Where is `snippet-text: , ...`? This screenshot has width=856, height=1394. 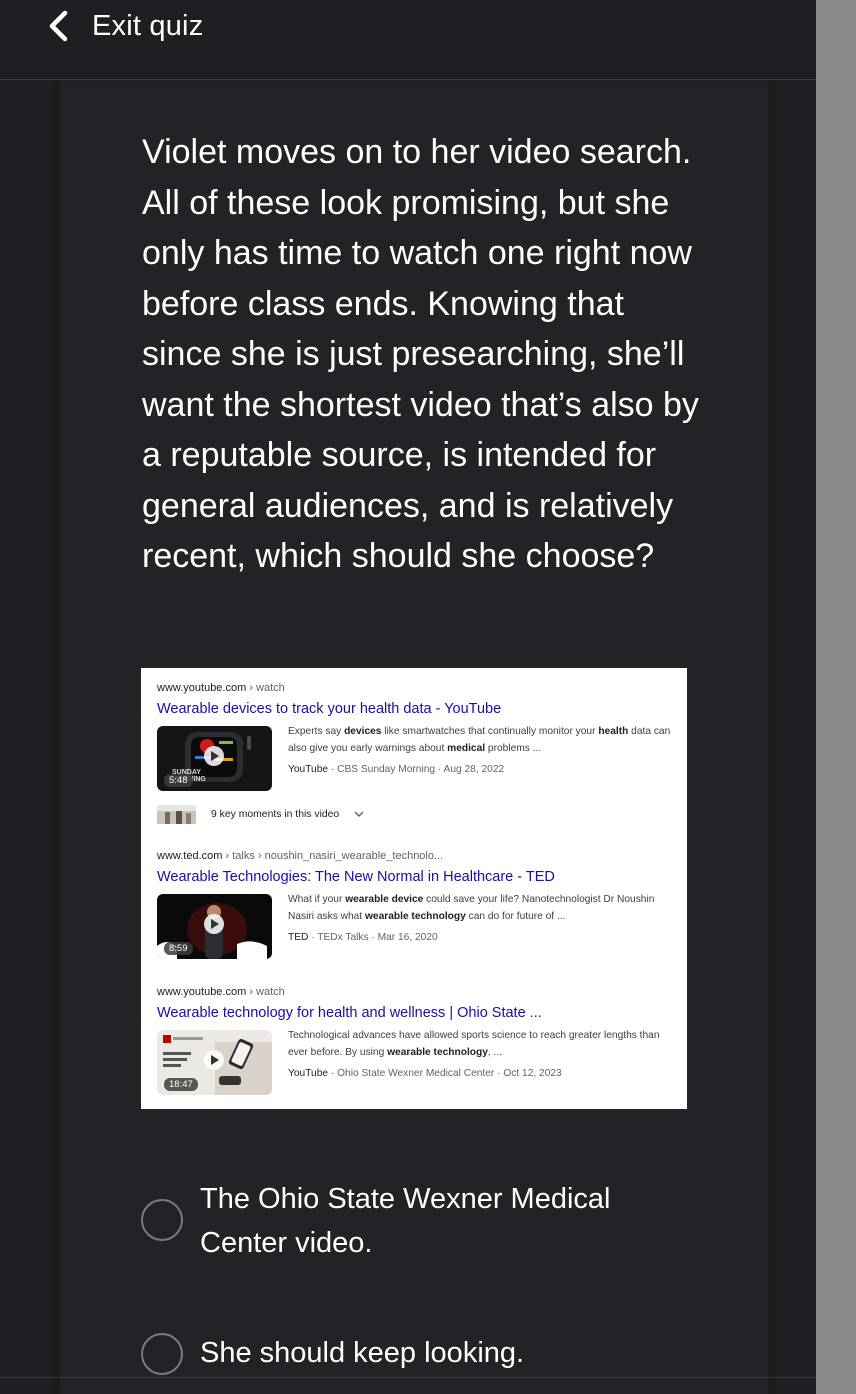
snippet-text: , ... is located at coordinates (495, 1052).